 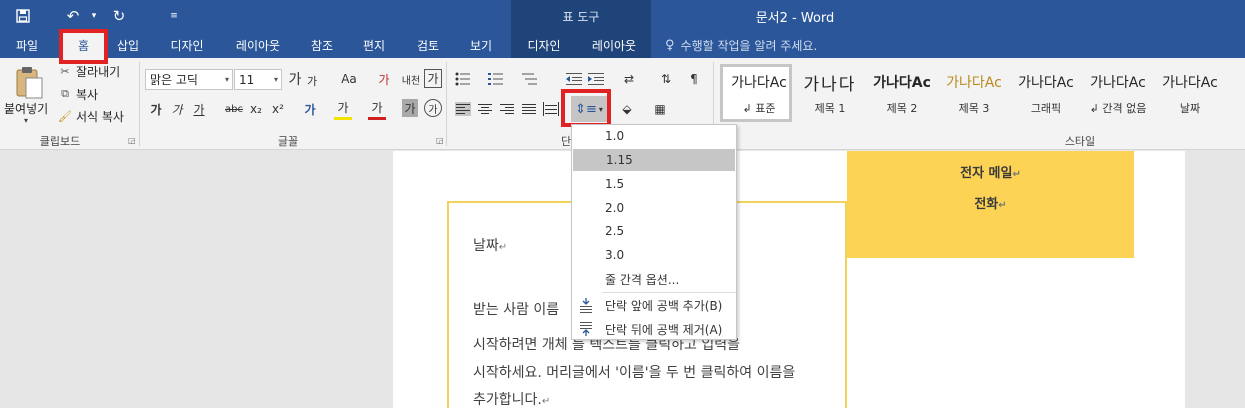 I want to click on contact-phone: 전화↵, so click(x=990, y=202).